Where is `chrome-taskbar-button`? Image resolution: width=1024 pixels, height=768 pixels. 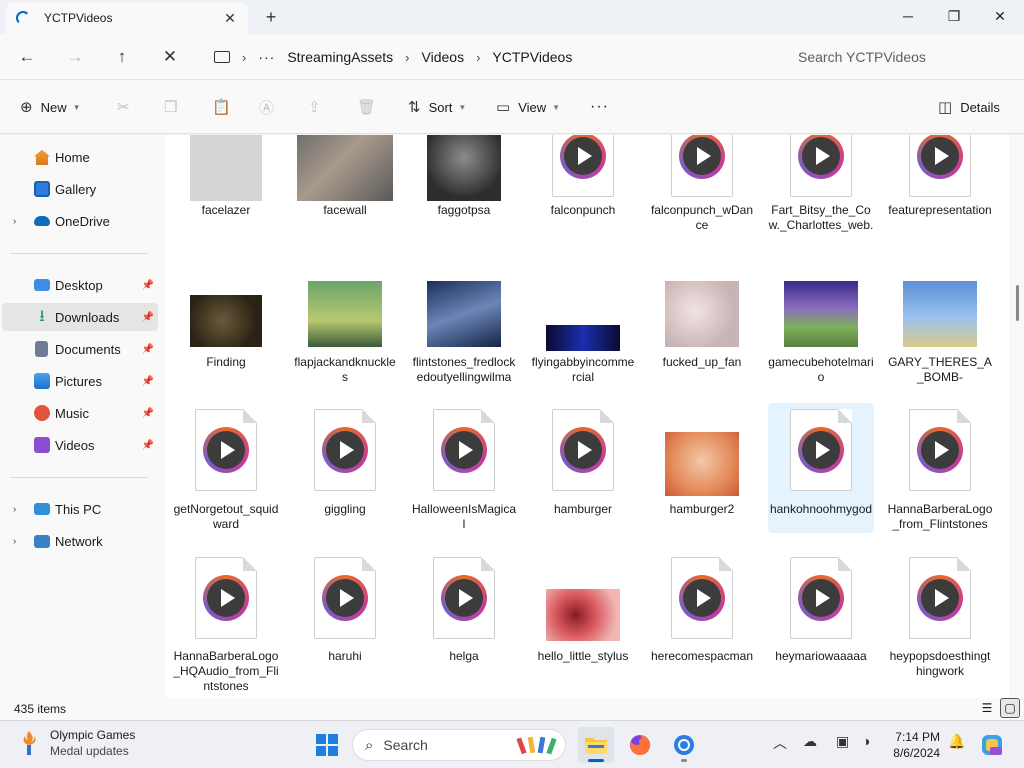
chrome-taskbar-button is located at coordinates (684, 745).